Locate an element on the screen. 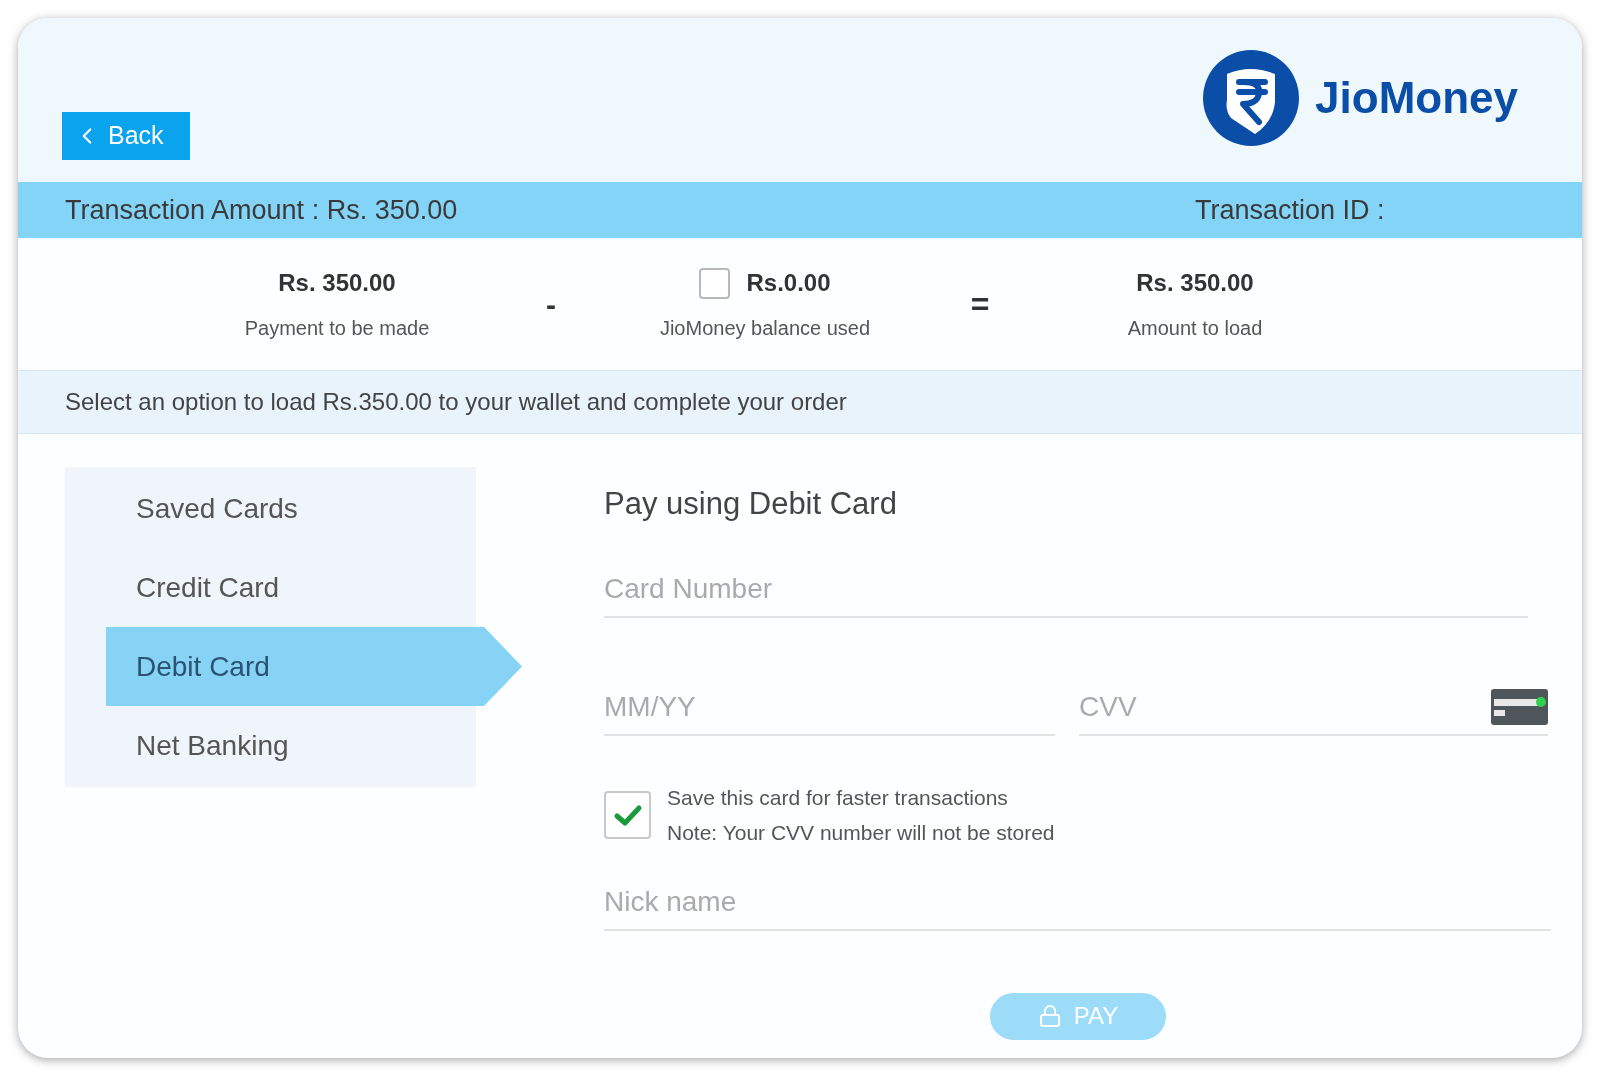  checkmark-icon is located at coordinates (627, 815).